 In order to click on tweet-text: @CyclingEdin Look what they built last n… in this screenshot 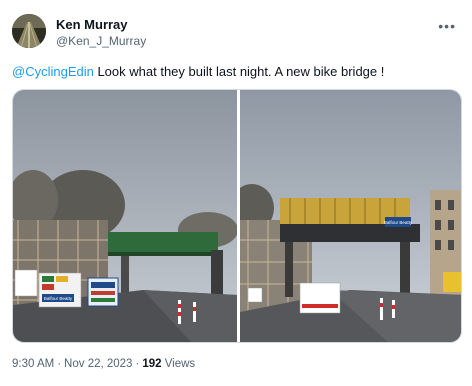, I will do `click(198, 71)`.